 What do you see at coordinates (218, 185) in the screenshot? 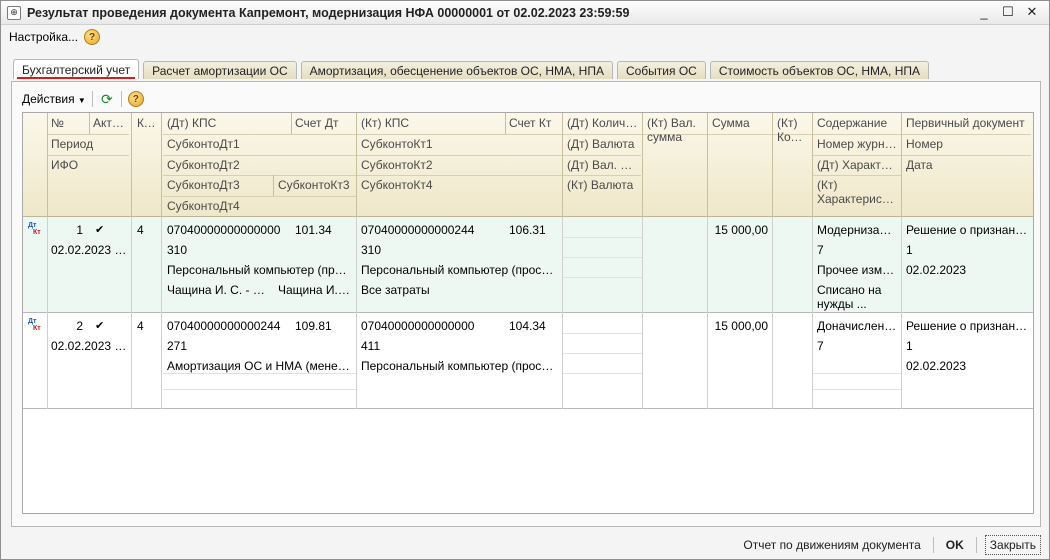
I see `header-subkonto-dt3: СубконтоДт3` at bounding box center [218, 185].